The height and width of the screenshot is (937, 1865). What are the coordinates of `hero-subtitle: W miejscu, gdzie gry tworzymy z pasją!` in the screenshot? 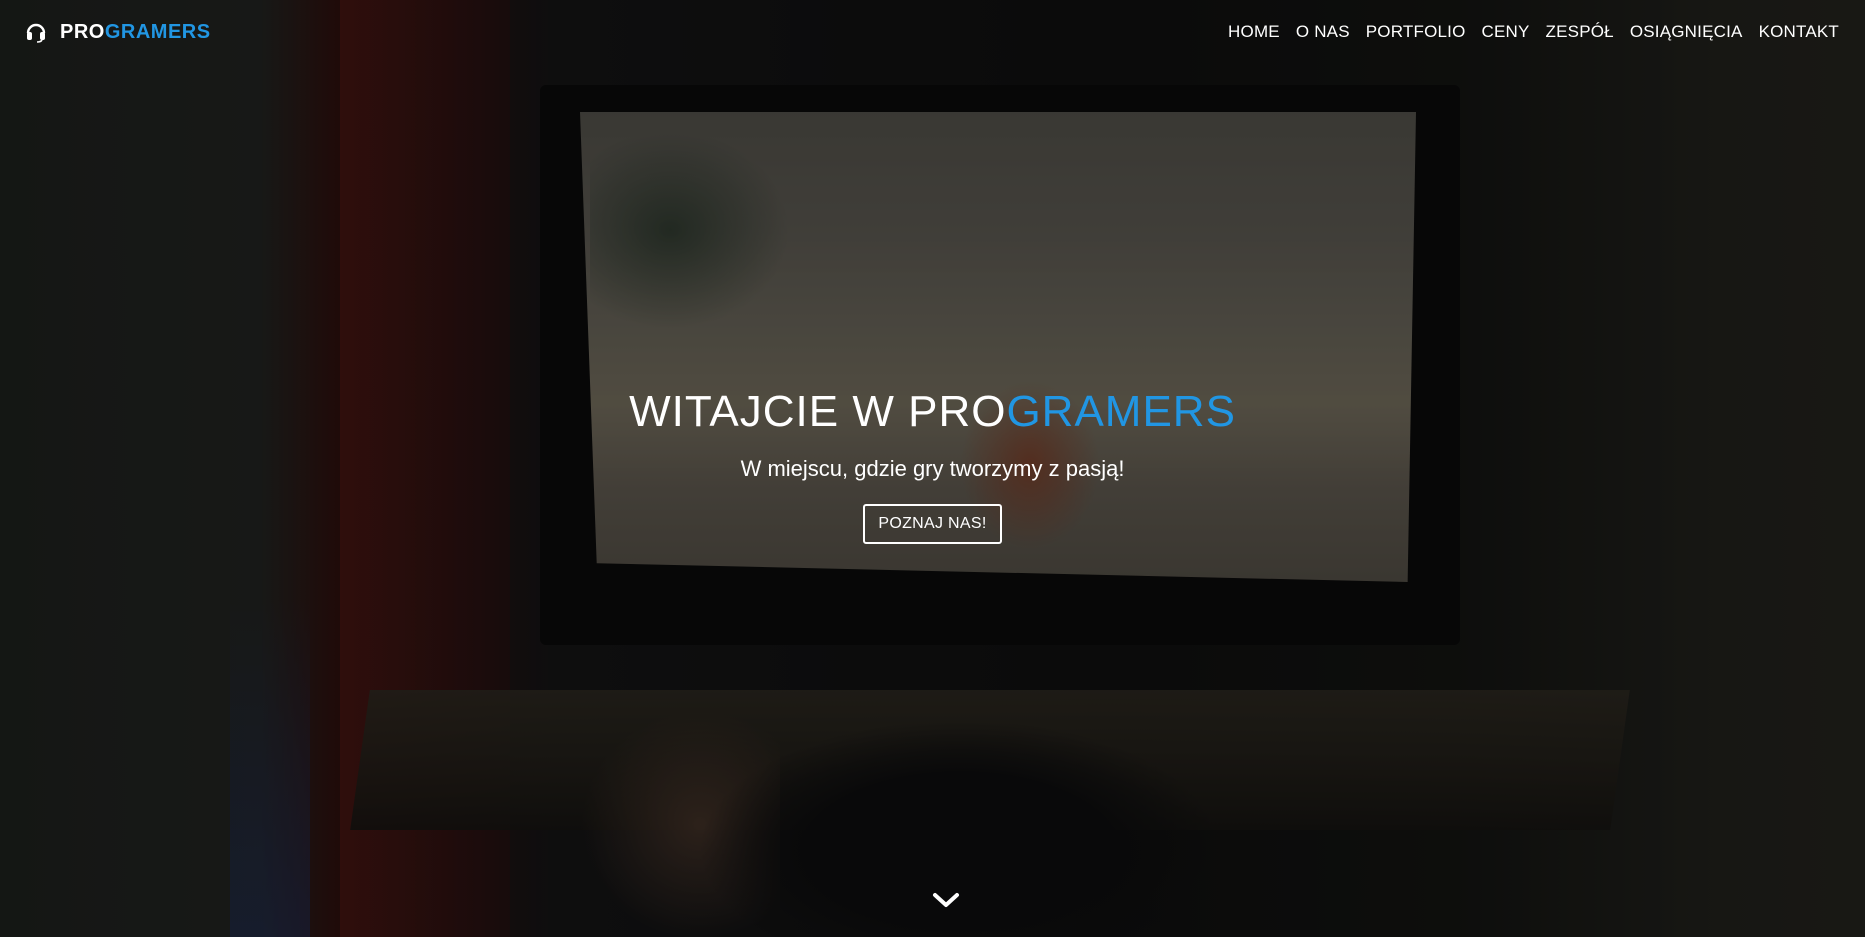 It's located at (932, 468).